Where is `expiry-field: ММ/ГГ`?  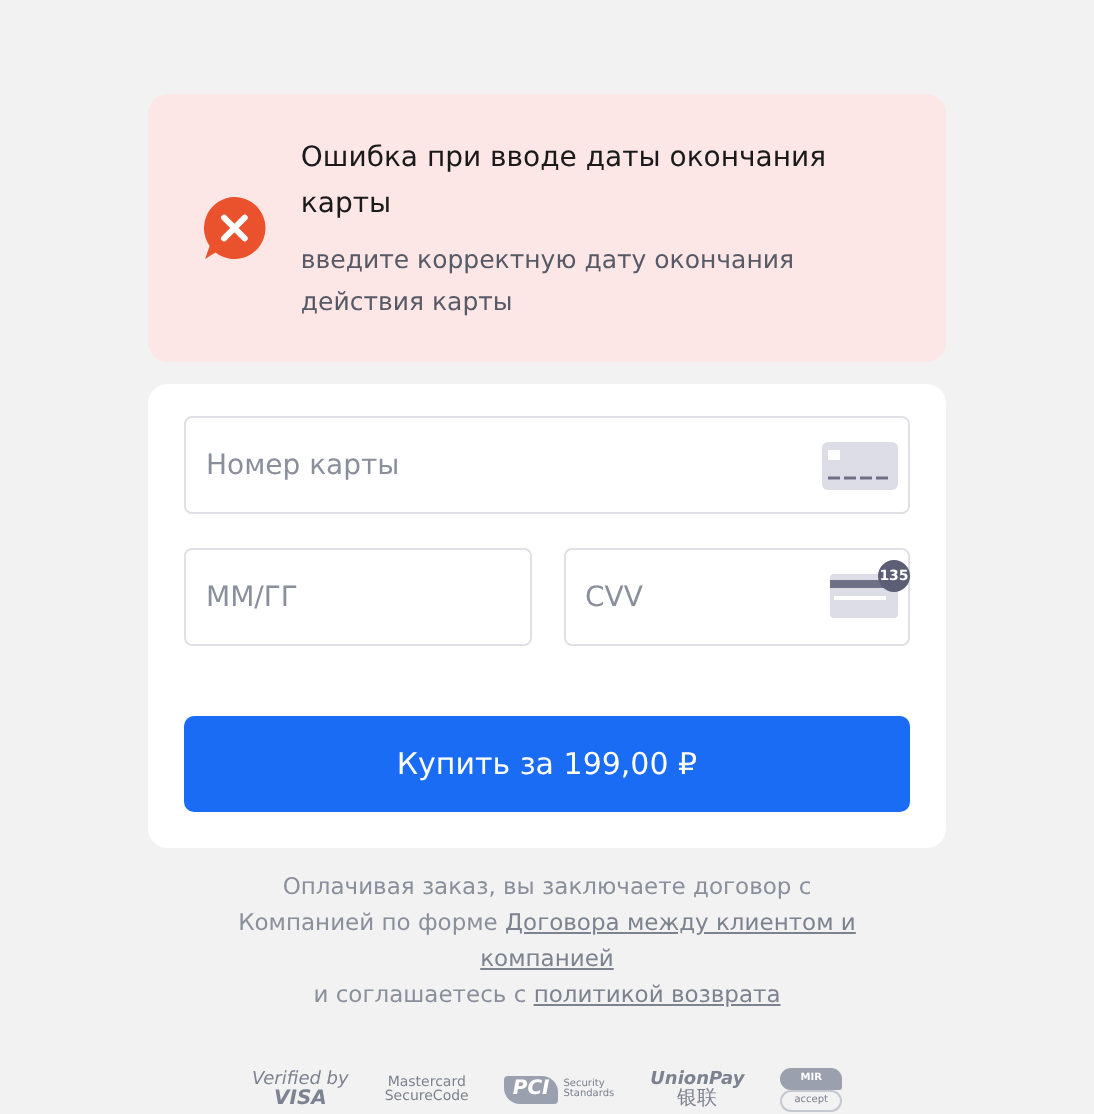 expiry-field: ММ/ГГ is located at coordinates (357, 597).